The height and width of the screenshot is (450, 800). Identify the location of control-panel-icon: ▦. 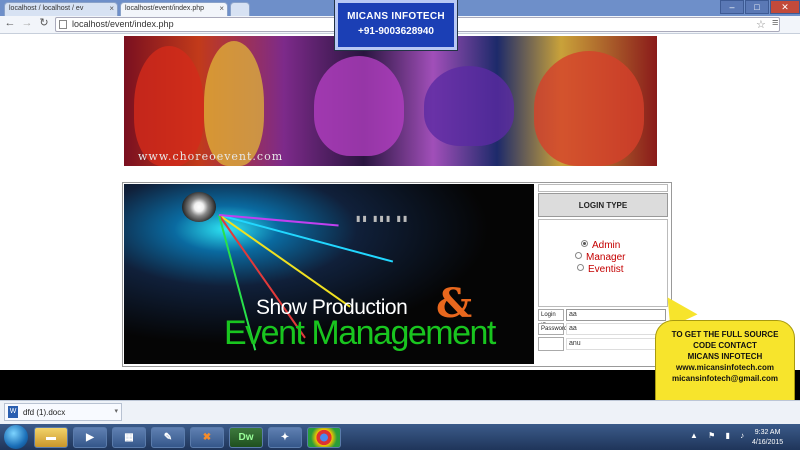
(129, 437).